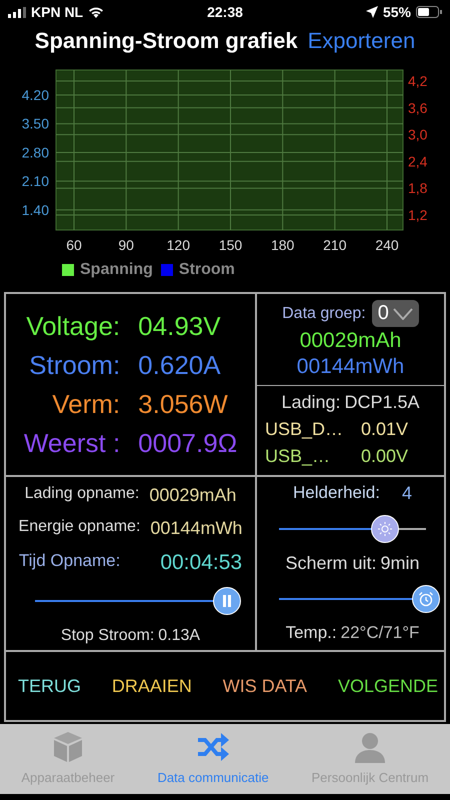 The width and height of the screenshot is (450, 800). What do you see at coordinates (418, 188) in the screenshot?
I see `y-axis-label: 1,8` at bounding box center [418, 188].